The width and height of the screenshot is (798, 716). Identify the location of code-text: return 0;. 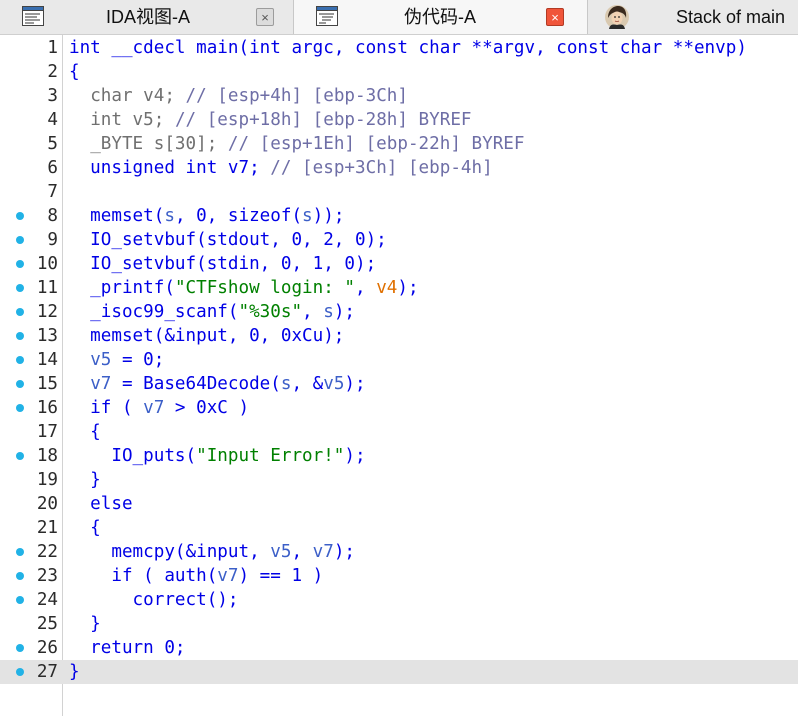
(127, 648).